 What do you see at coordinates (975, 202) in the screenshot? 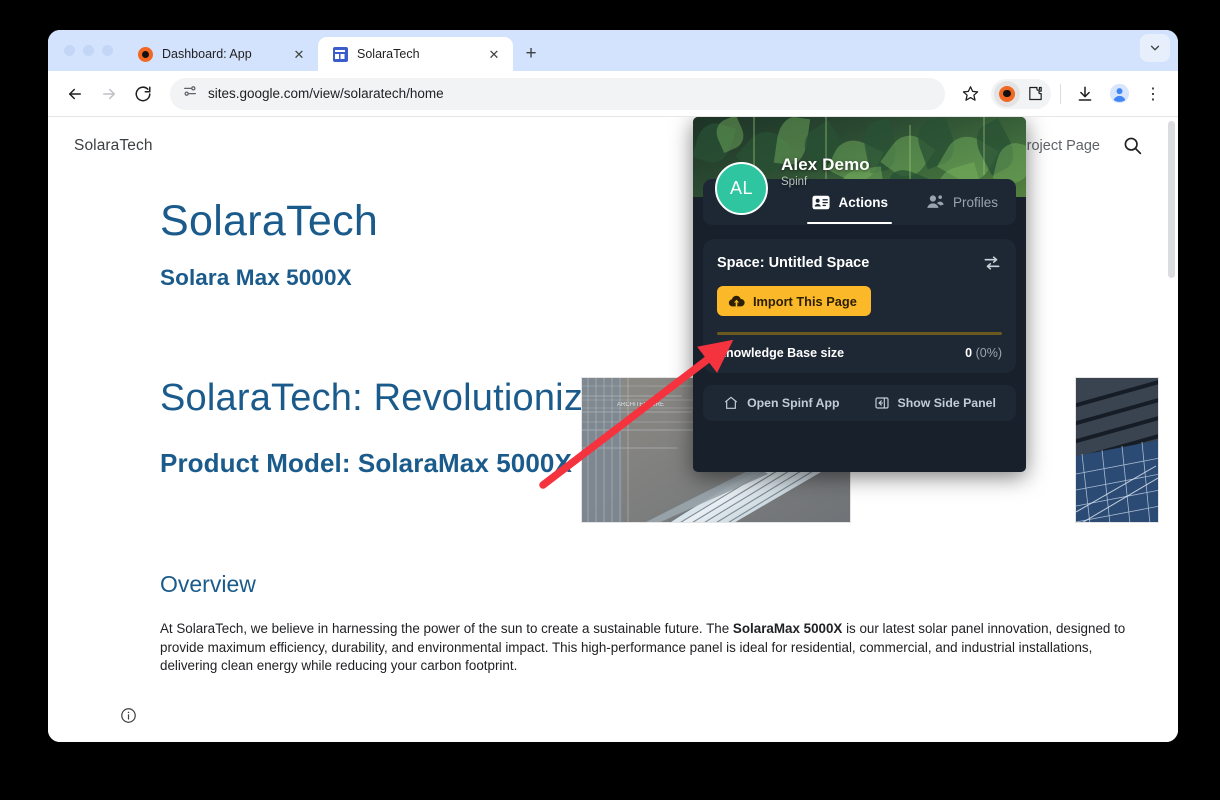
I see `tab-label: Profiles` at bounding box center [975, 202].